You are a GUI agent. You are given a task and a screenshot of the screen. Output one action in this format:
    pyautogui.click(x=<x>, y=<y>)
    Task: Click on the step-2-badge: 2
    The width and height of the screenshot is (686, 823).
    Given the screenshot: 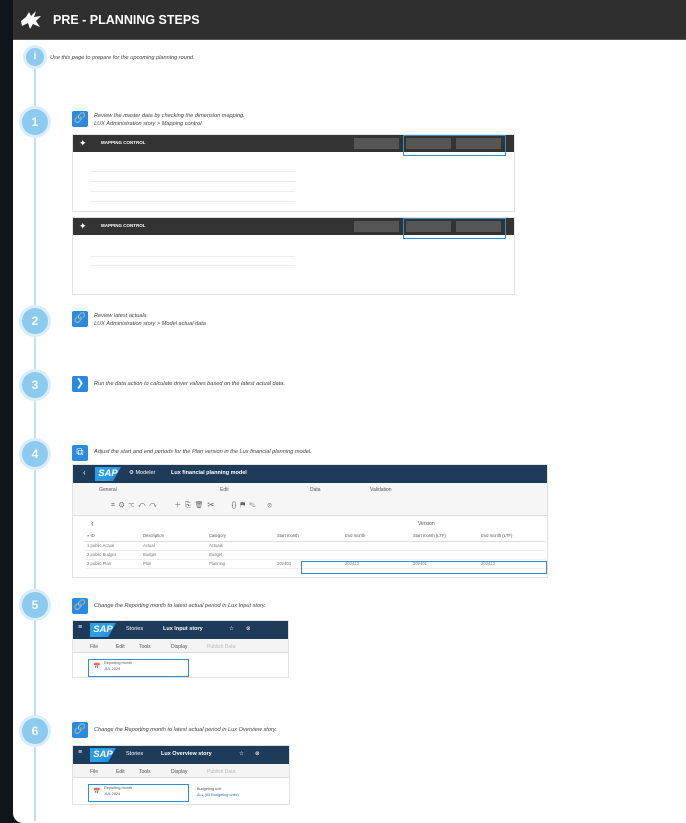 What is the action you would take?
    pyautogui.click(x=35, y=321)
    